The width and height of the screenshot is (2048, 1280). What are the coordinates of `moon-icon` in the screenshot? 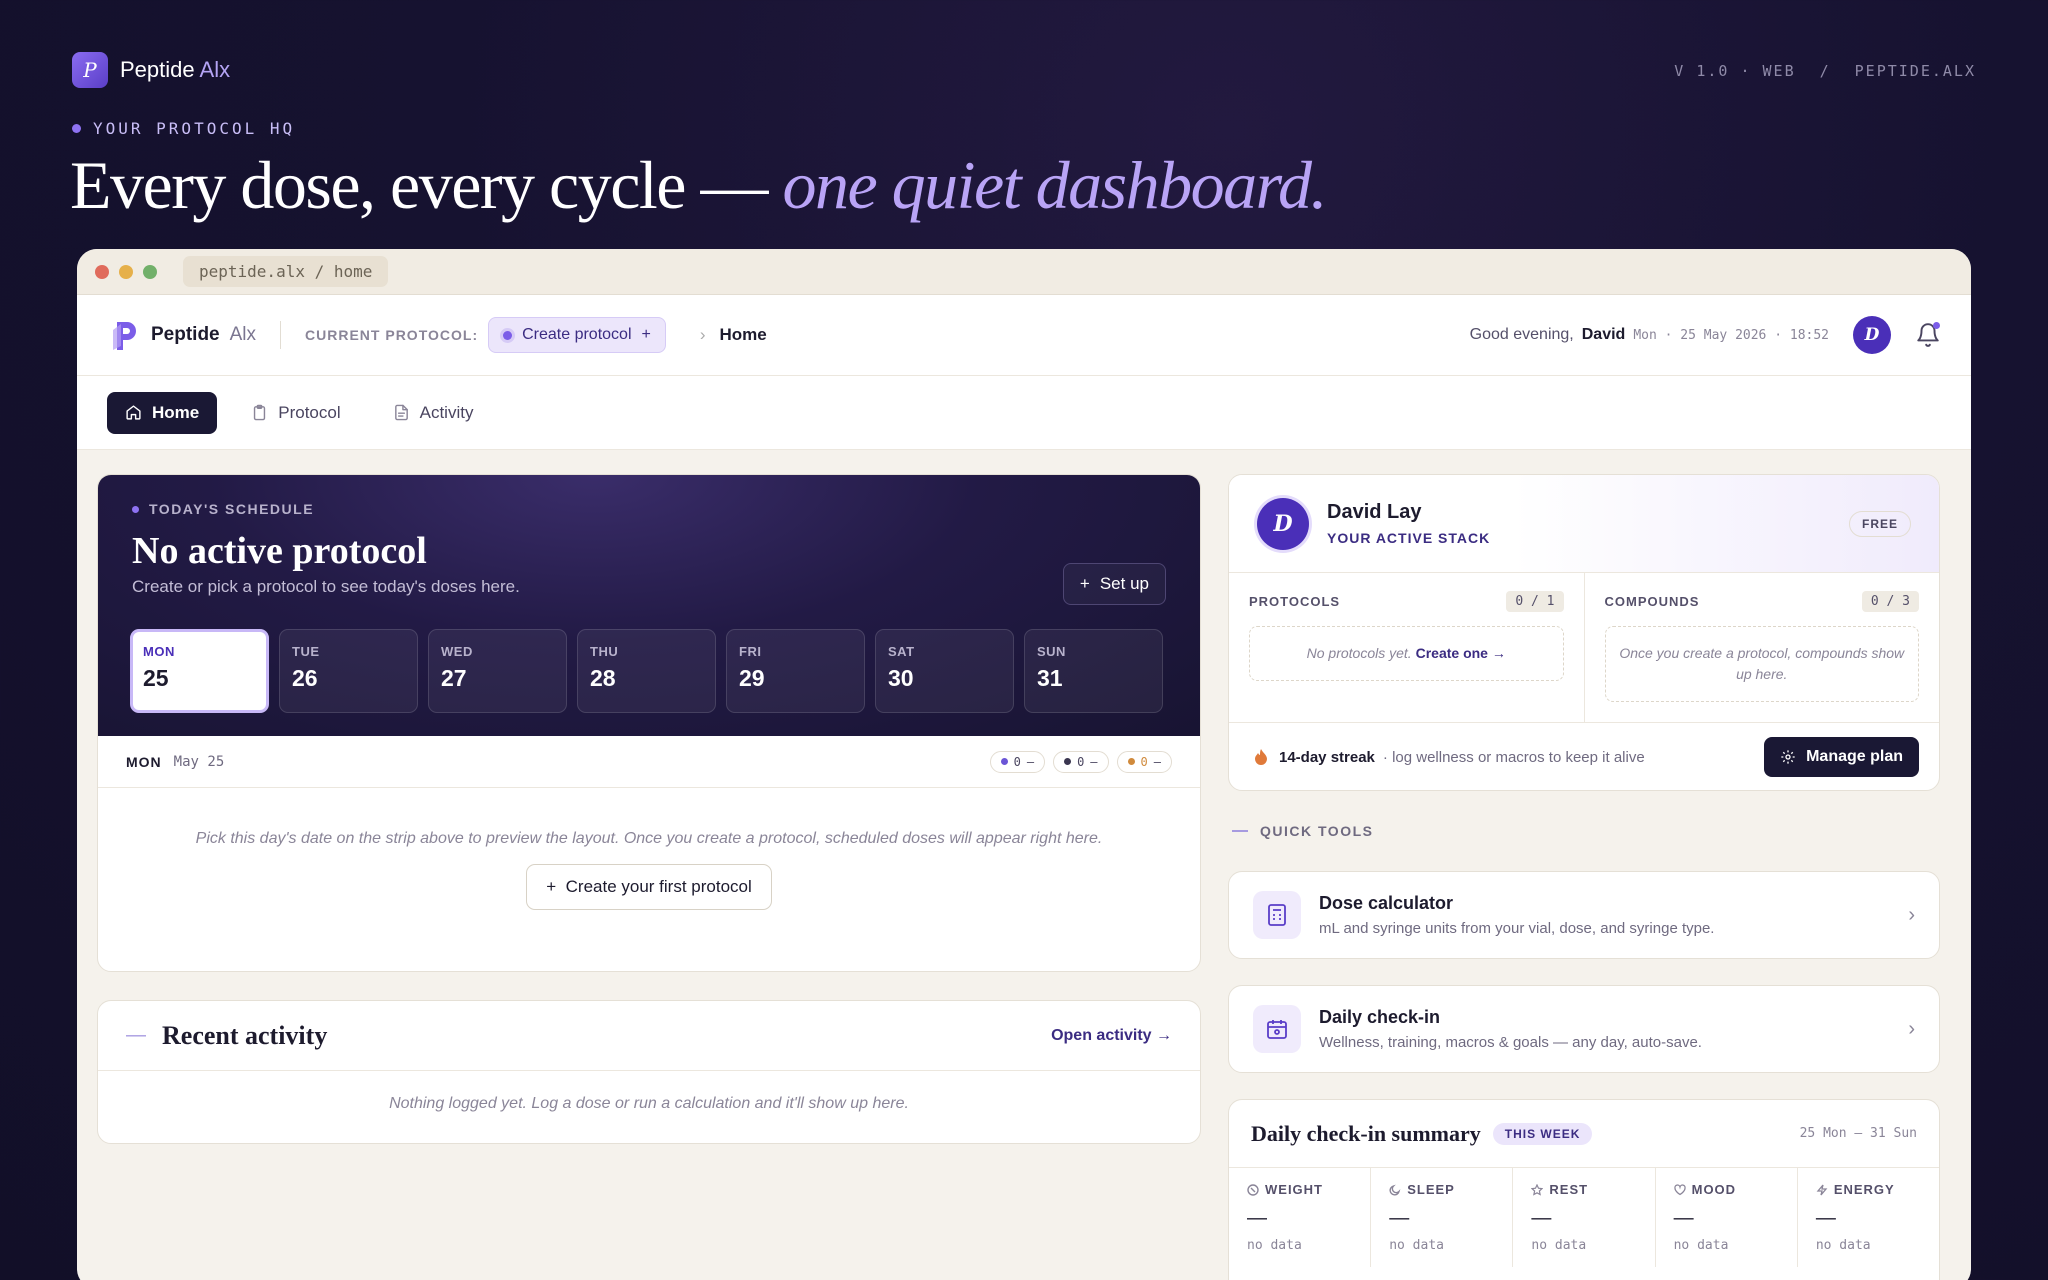 It's located at (1395, 1189).